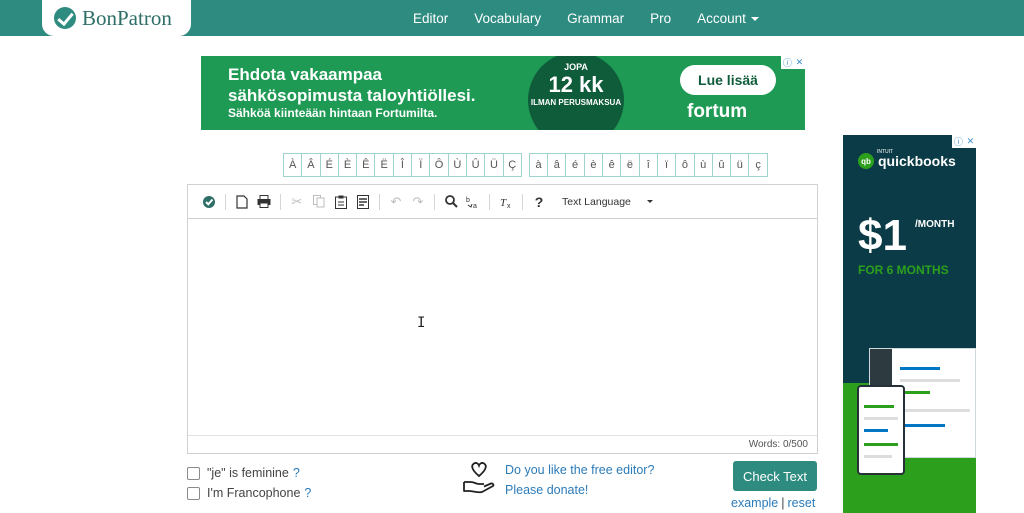  I want to click on nav-grammar: Grammar, so click(595, 18).